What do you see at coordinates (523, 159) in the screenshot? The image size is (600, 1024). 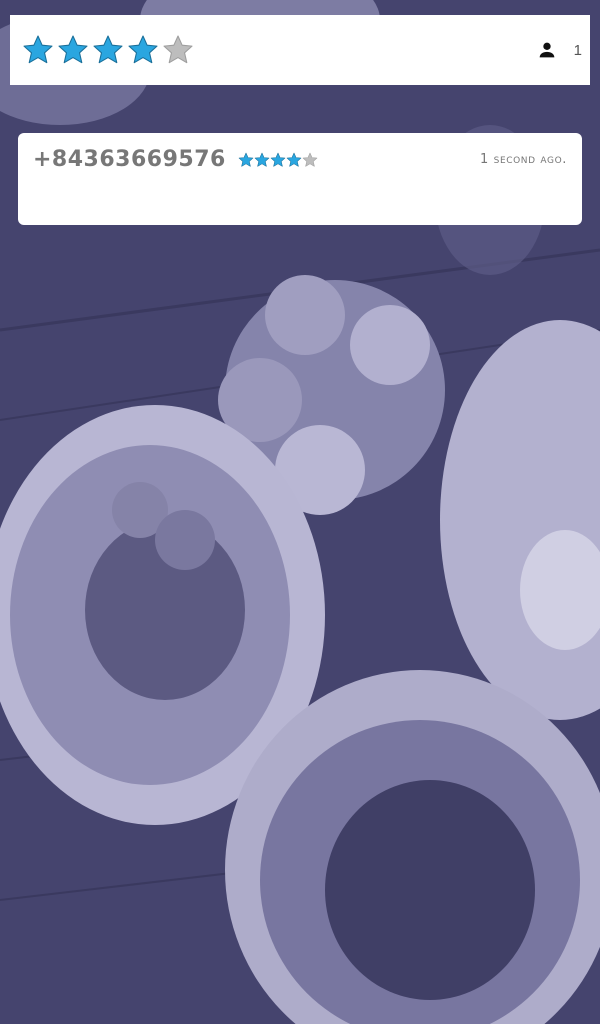 I see `review-timestamp: 1 second ago.` at bounding box center [523, 159].